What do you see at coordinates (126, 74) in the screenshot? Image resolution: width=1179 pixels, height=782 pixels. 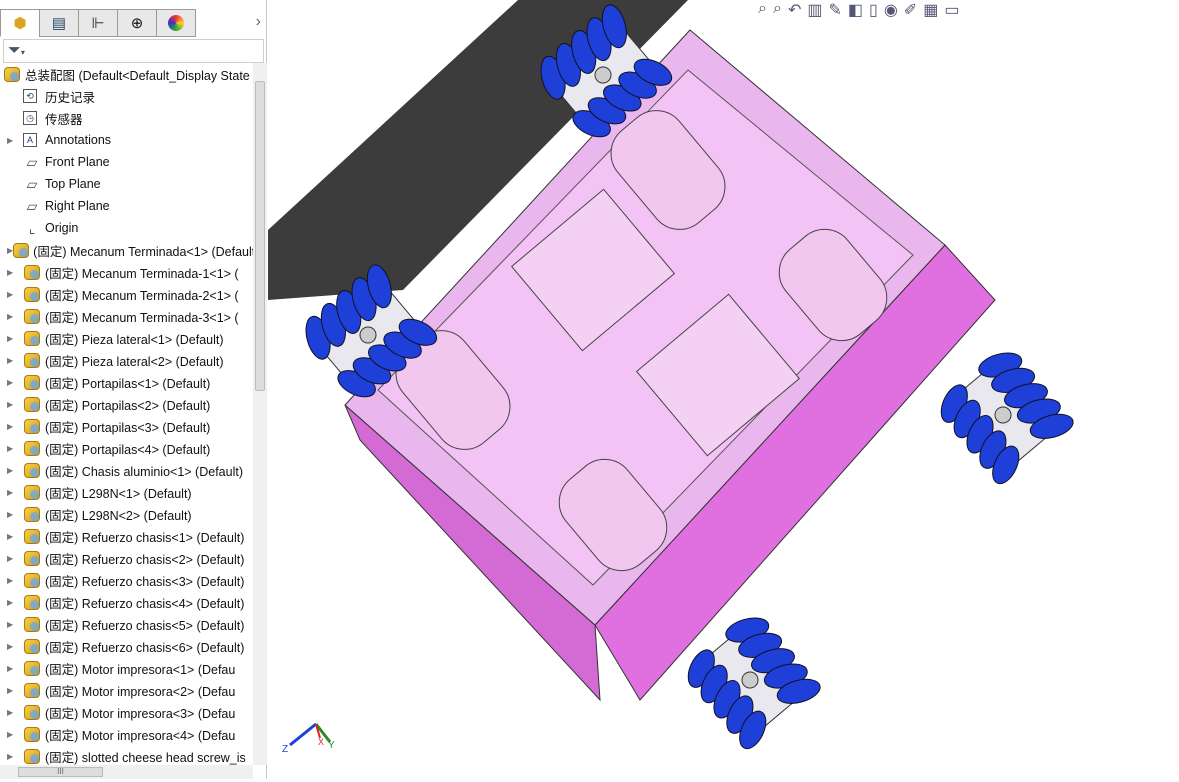 I see `tree-root: 总装配图 (Default<Default_Display State` at bounding box center [126, 74].